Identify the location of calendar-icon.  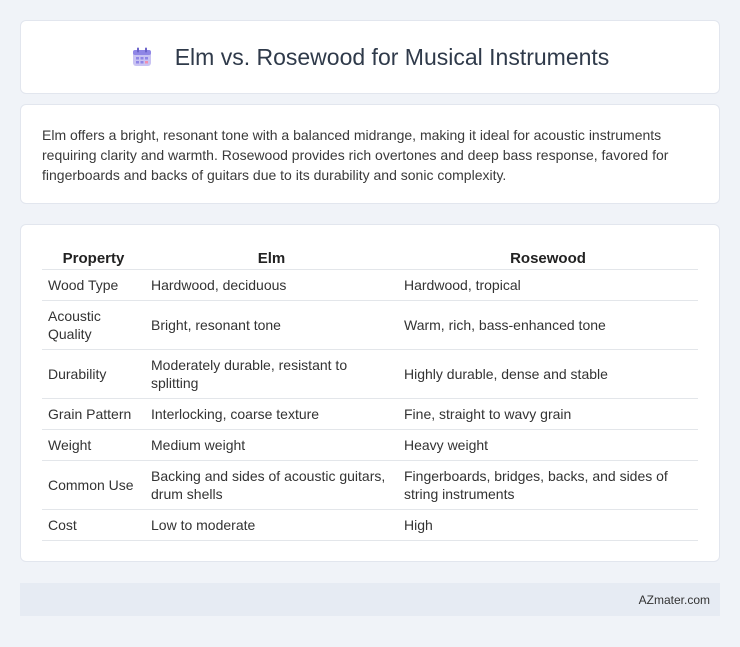
(142, 57).